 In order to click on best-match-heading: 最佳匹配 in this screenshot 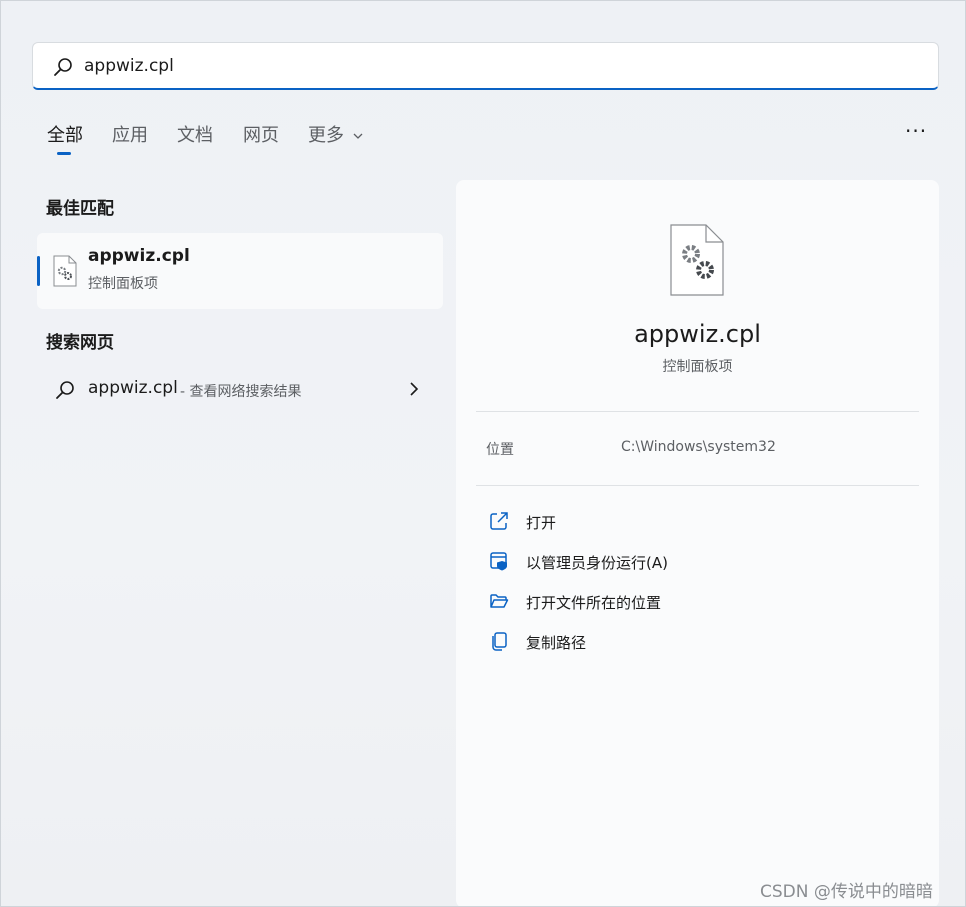, I will do `click(80, 209)`.